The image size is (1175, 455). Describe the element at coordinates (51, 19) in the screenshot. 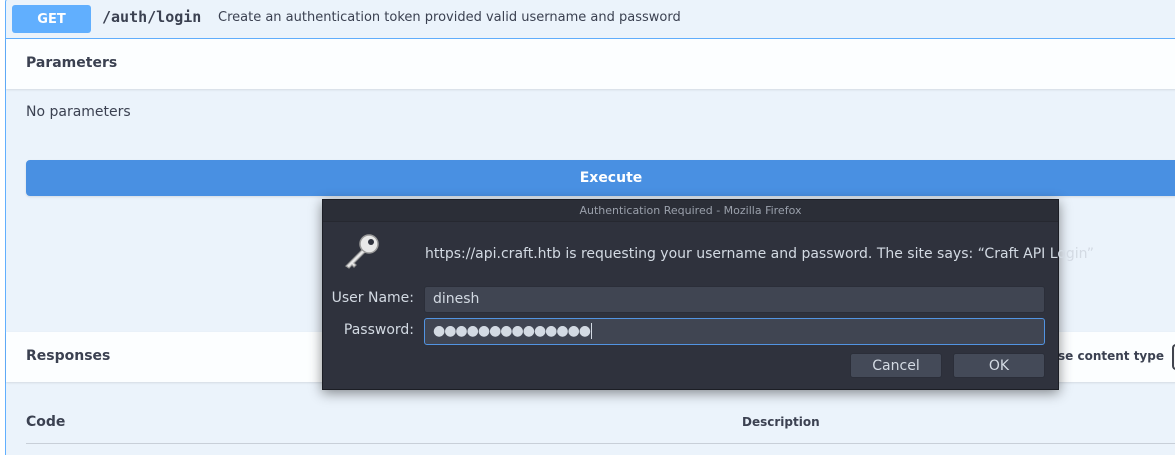

I see `method-badge: GET` at that location.